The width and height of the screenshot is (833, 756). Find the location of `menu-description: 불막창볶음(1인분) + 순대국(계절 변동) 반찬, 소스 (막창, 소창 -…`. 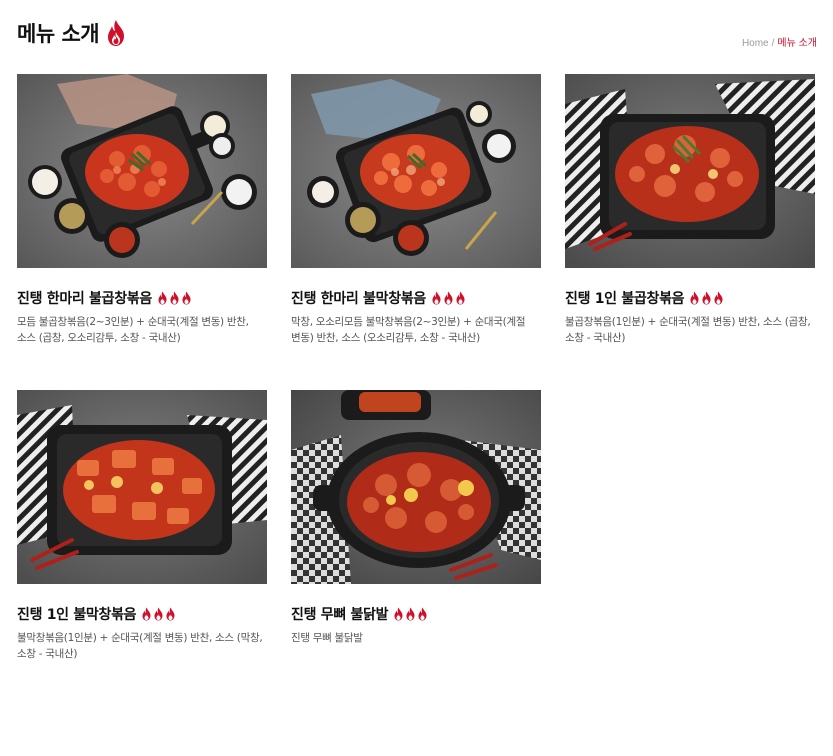

menu-description: 불막창볶음(1인분) + 순대국(계절 변동) 반찬, 소스 (막창, 소창 -… is located at coordinates (140, 646).